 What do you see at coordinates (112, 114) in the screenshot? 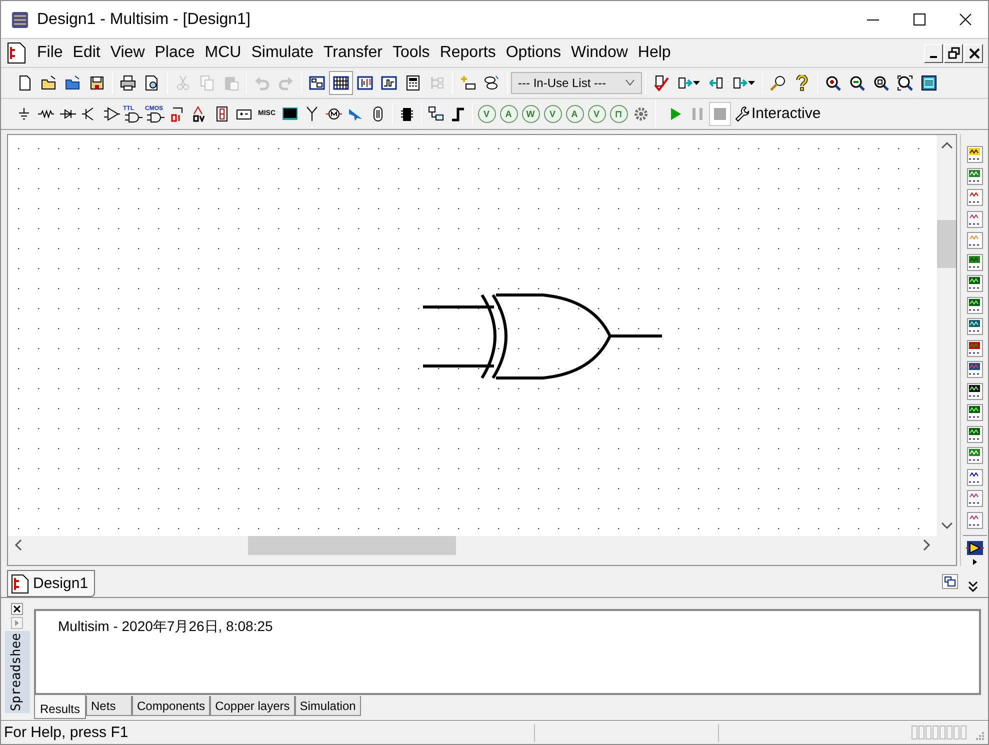
I see `analog-amplifier-icon` at bounding box center [112, 114].